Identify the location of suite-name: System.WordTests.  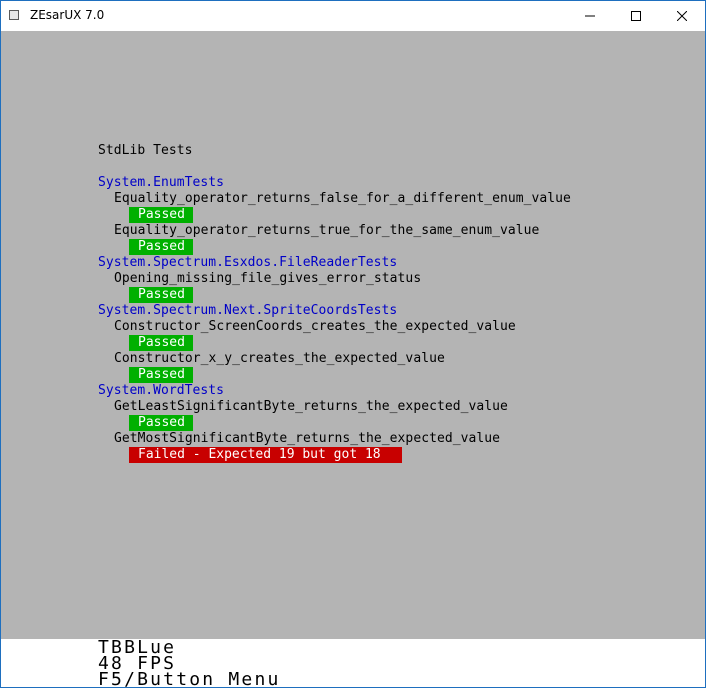
(161, 390).